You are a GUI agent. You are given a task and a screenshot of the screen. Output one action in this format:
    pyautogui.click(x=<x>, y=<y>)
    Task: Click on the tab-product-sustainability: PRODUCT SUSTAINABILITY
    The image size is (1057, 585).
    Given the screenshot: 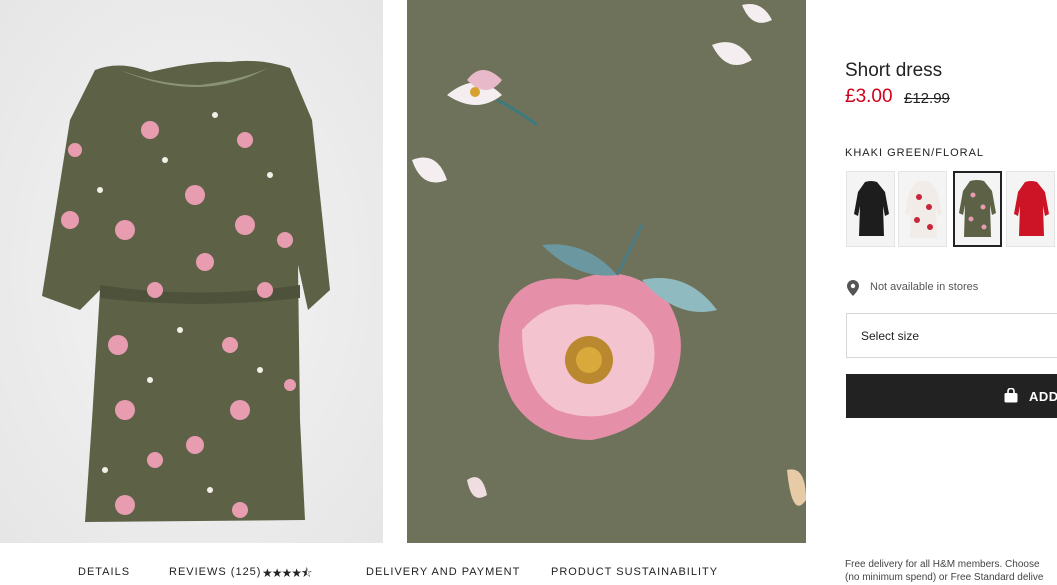 What is the action you would take?
    pyautogui.click(x=634, y=572)
    